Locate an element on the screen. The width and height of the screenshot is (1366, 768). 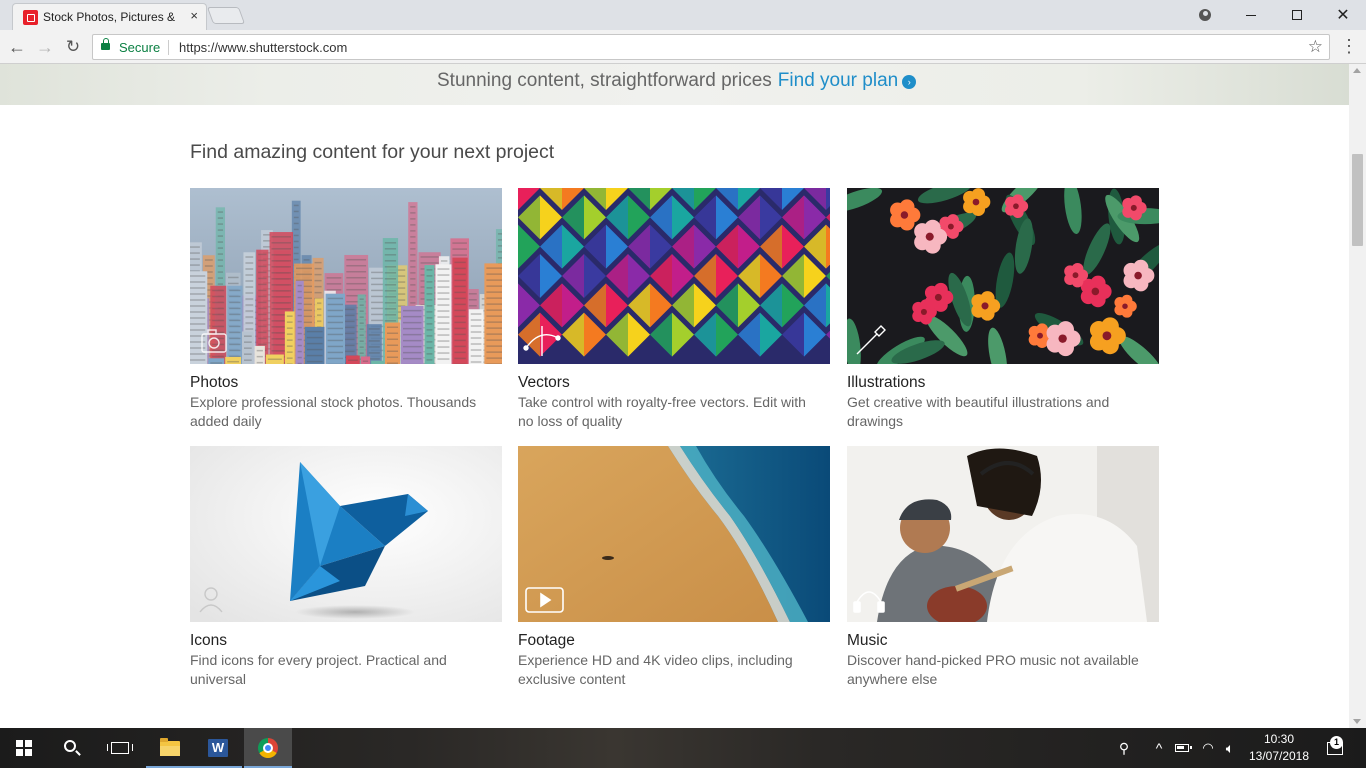
card-image-vectors is located at coordinates (674, 276).